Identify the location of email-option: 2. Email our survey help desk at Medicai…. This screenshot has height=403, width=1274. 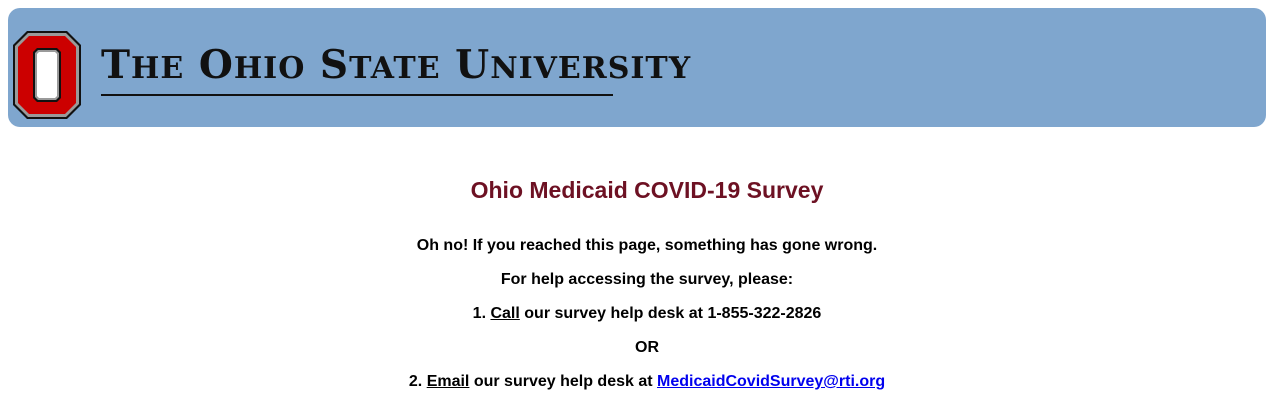
(637, 382).